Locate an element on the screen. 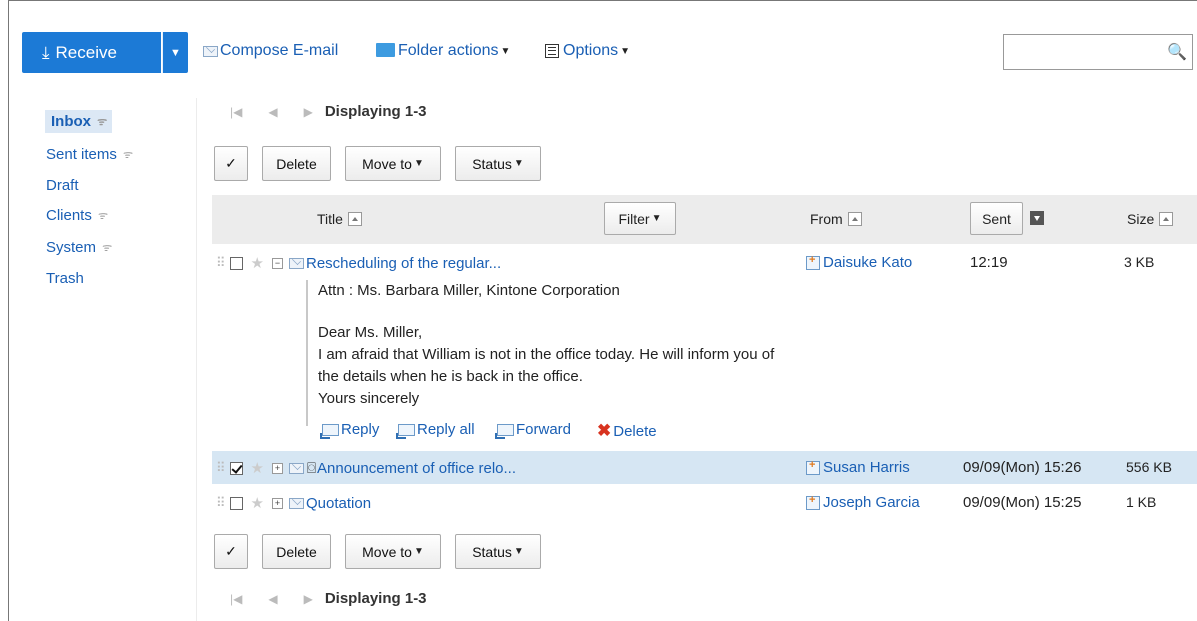 Image resolution: width=1197 pixels, height=621 pixels. delete-mail-link: ✖ Delete is located at coordinates (627, 431).